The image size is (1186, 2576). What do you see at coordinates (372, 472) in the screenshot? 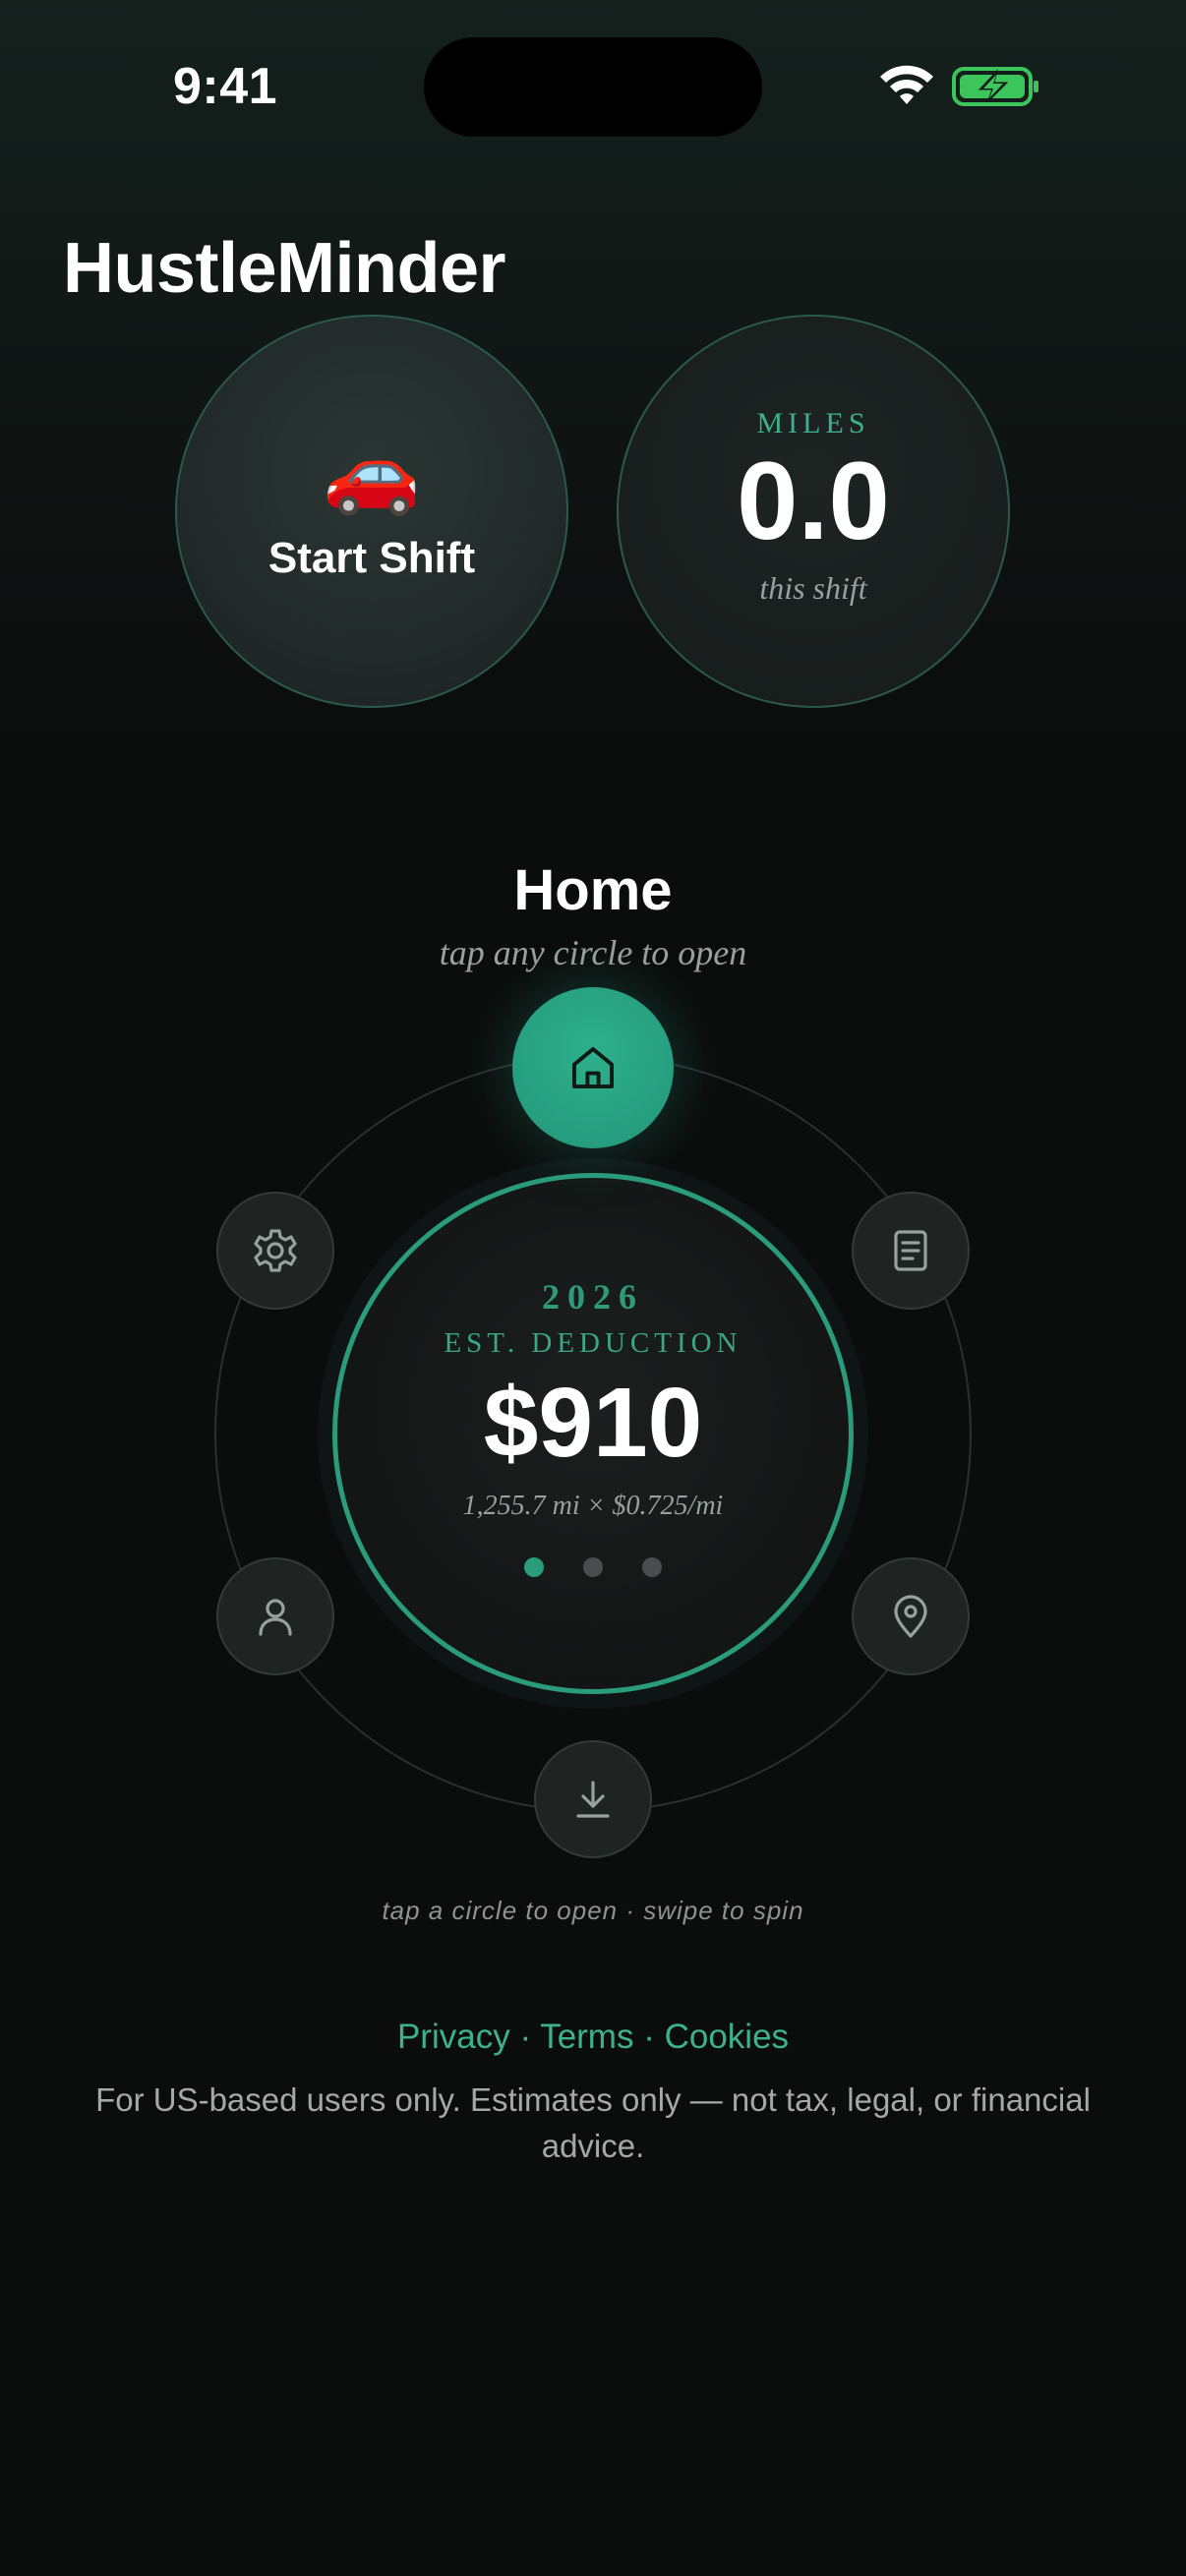
I see `car-icon: 🚗` at bounding box center [372, 472].